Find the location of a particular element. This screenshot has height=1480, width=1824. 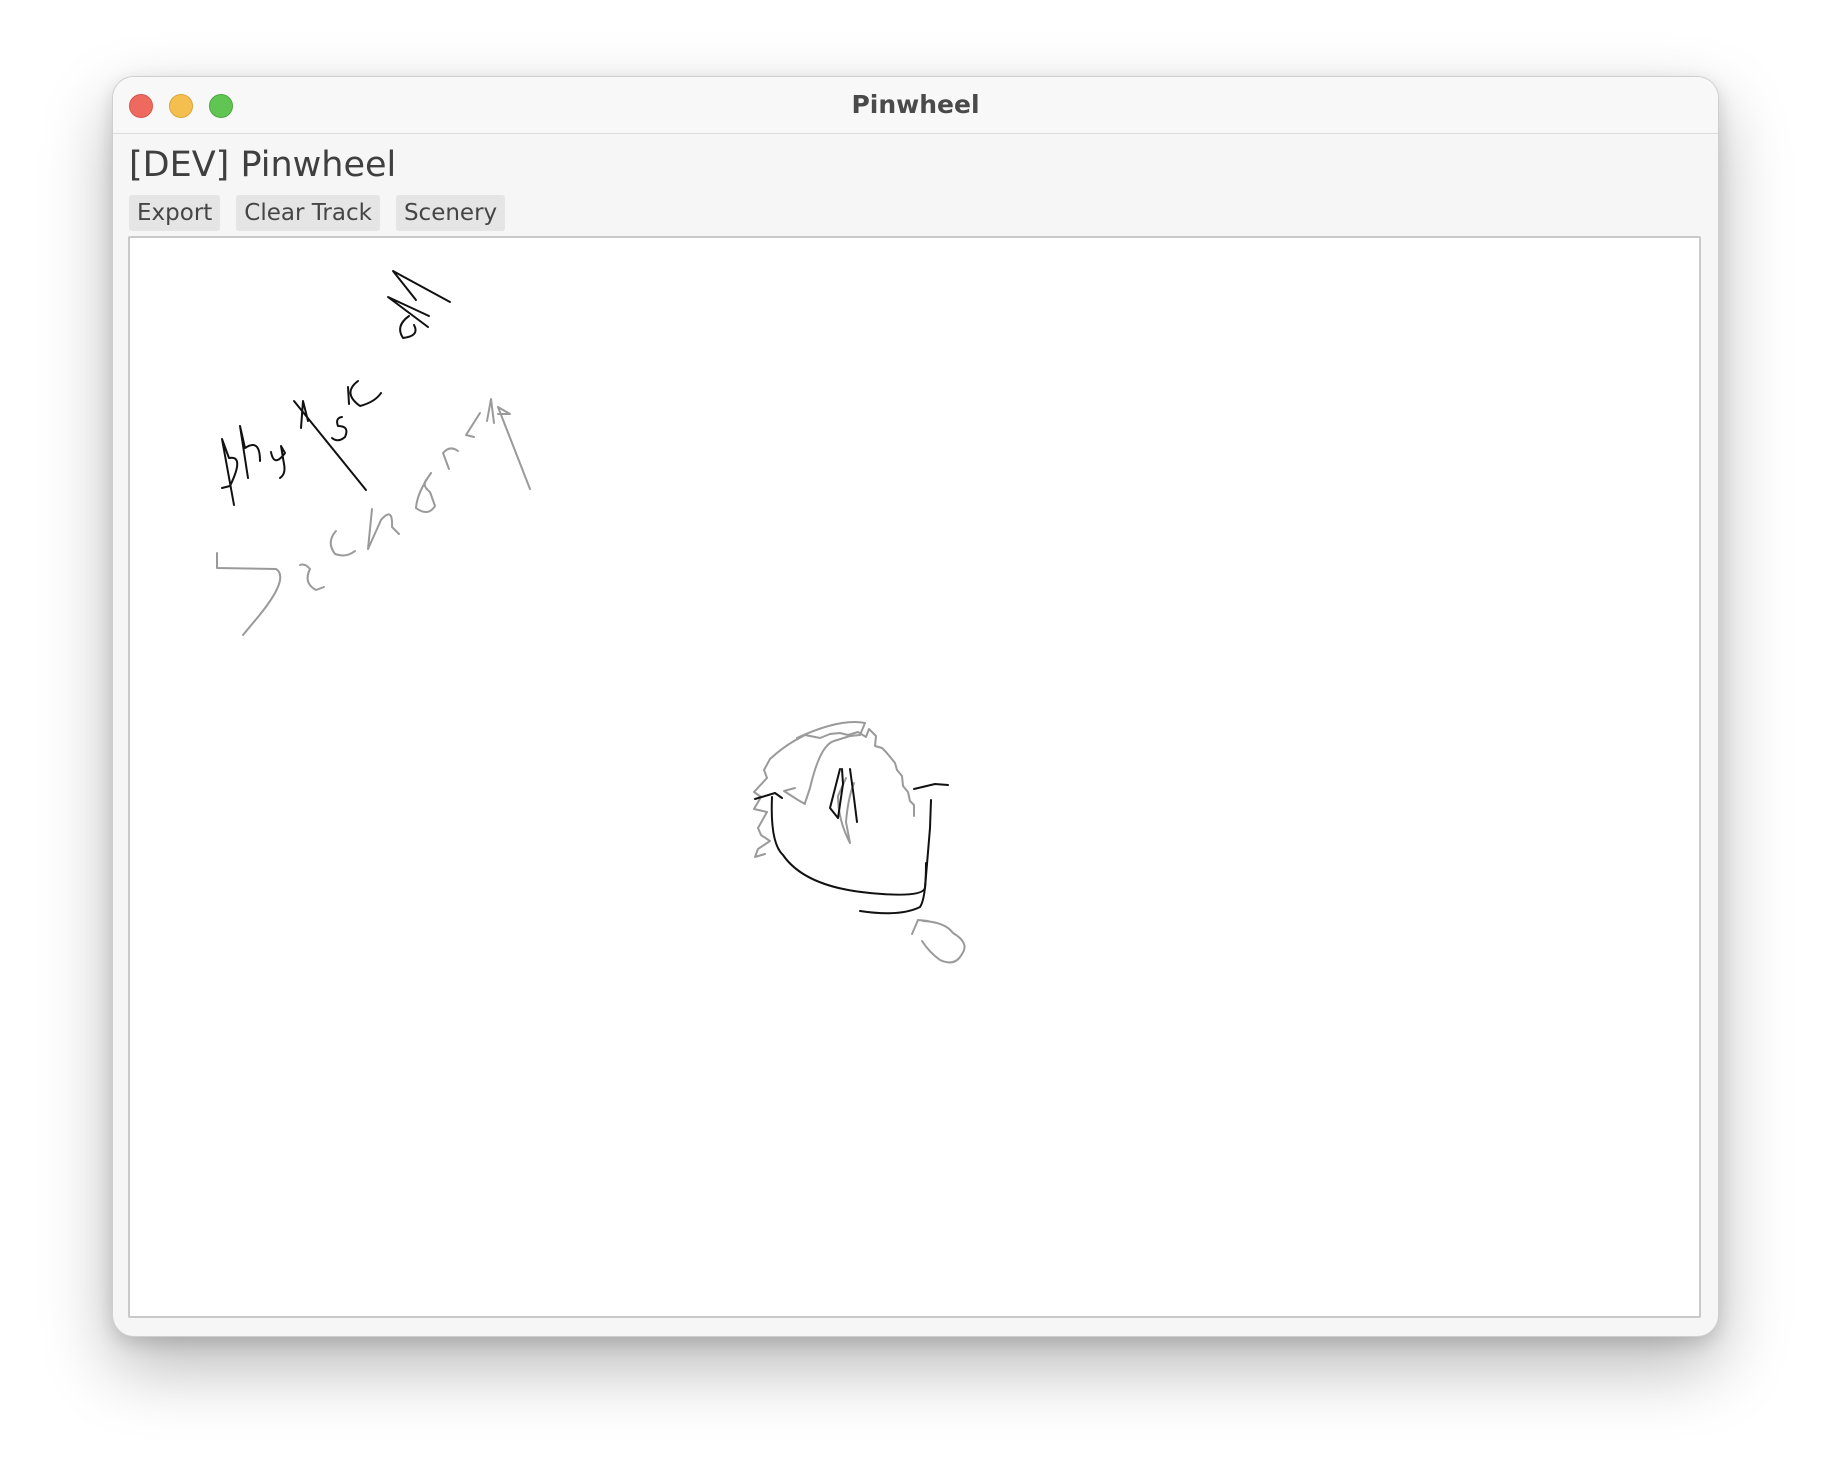

export-button: Export is located at coordinates (175, 213).